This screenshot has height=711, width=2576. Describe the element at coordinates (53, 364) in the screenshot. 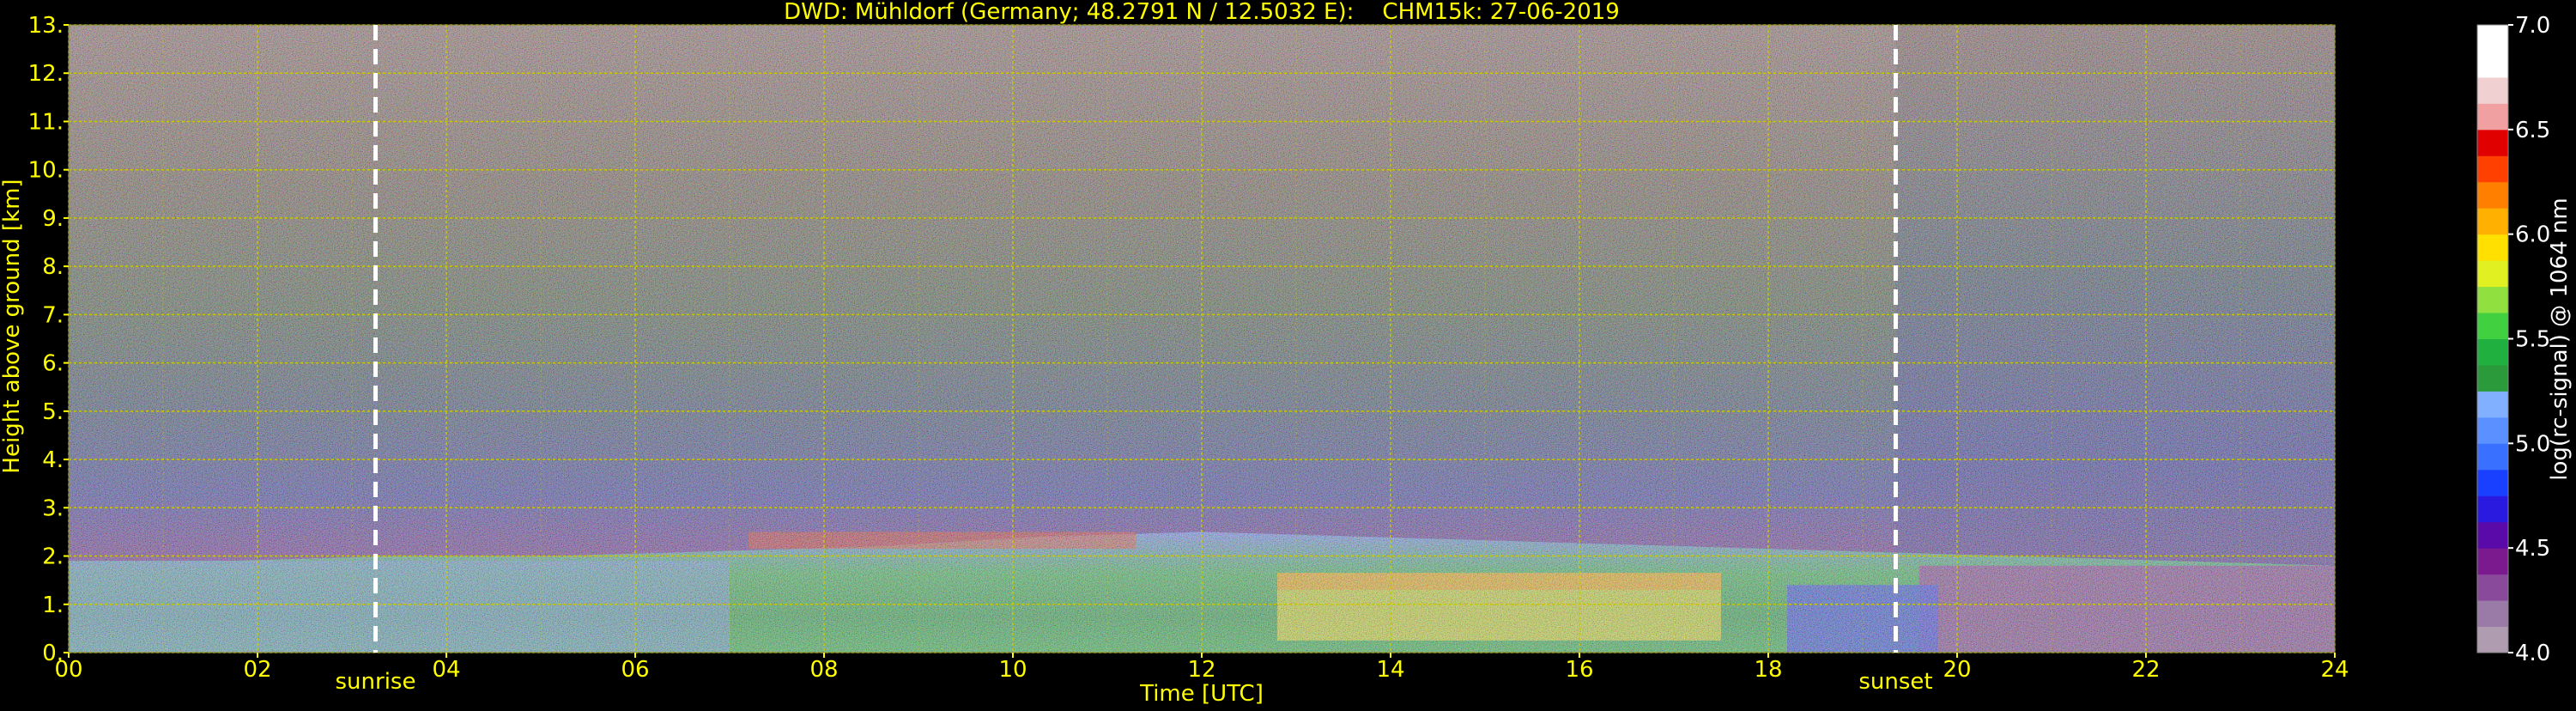

I see `y-tick-label: 6.` at that location.